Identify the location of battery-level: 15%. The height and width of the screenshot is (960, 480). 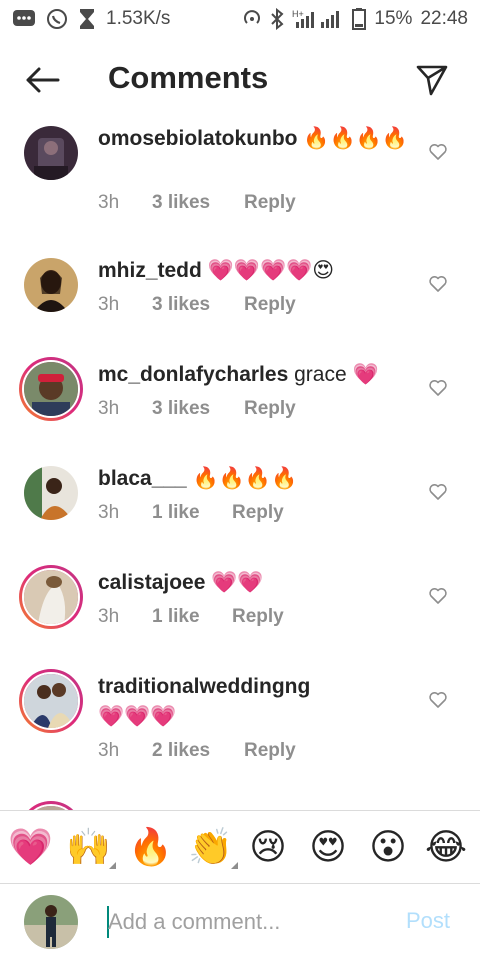
(393, 18).